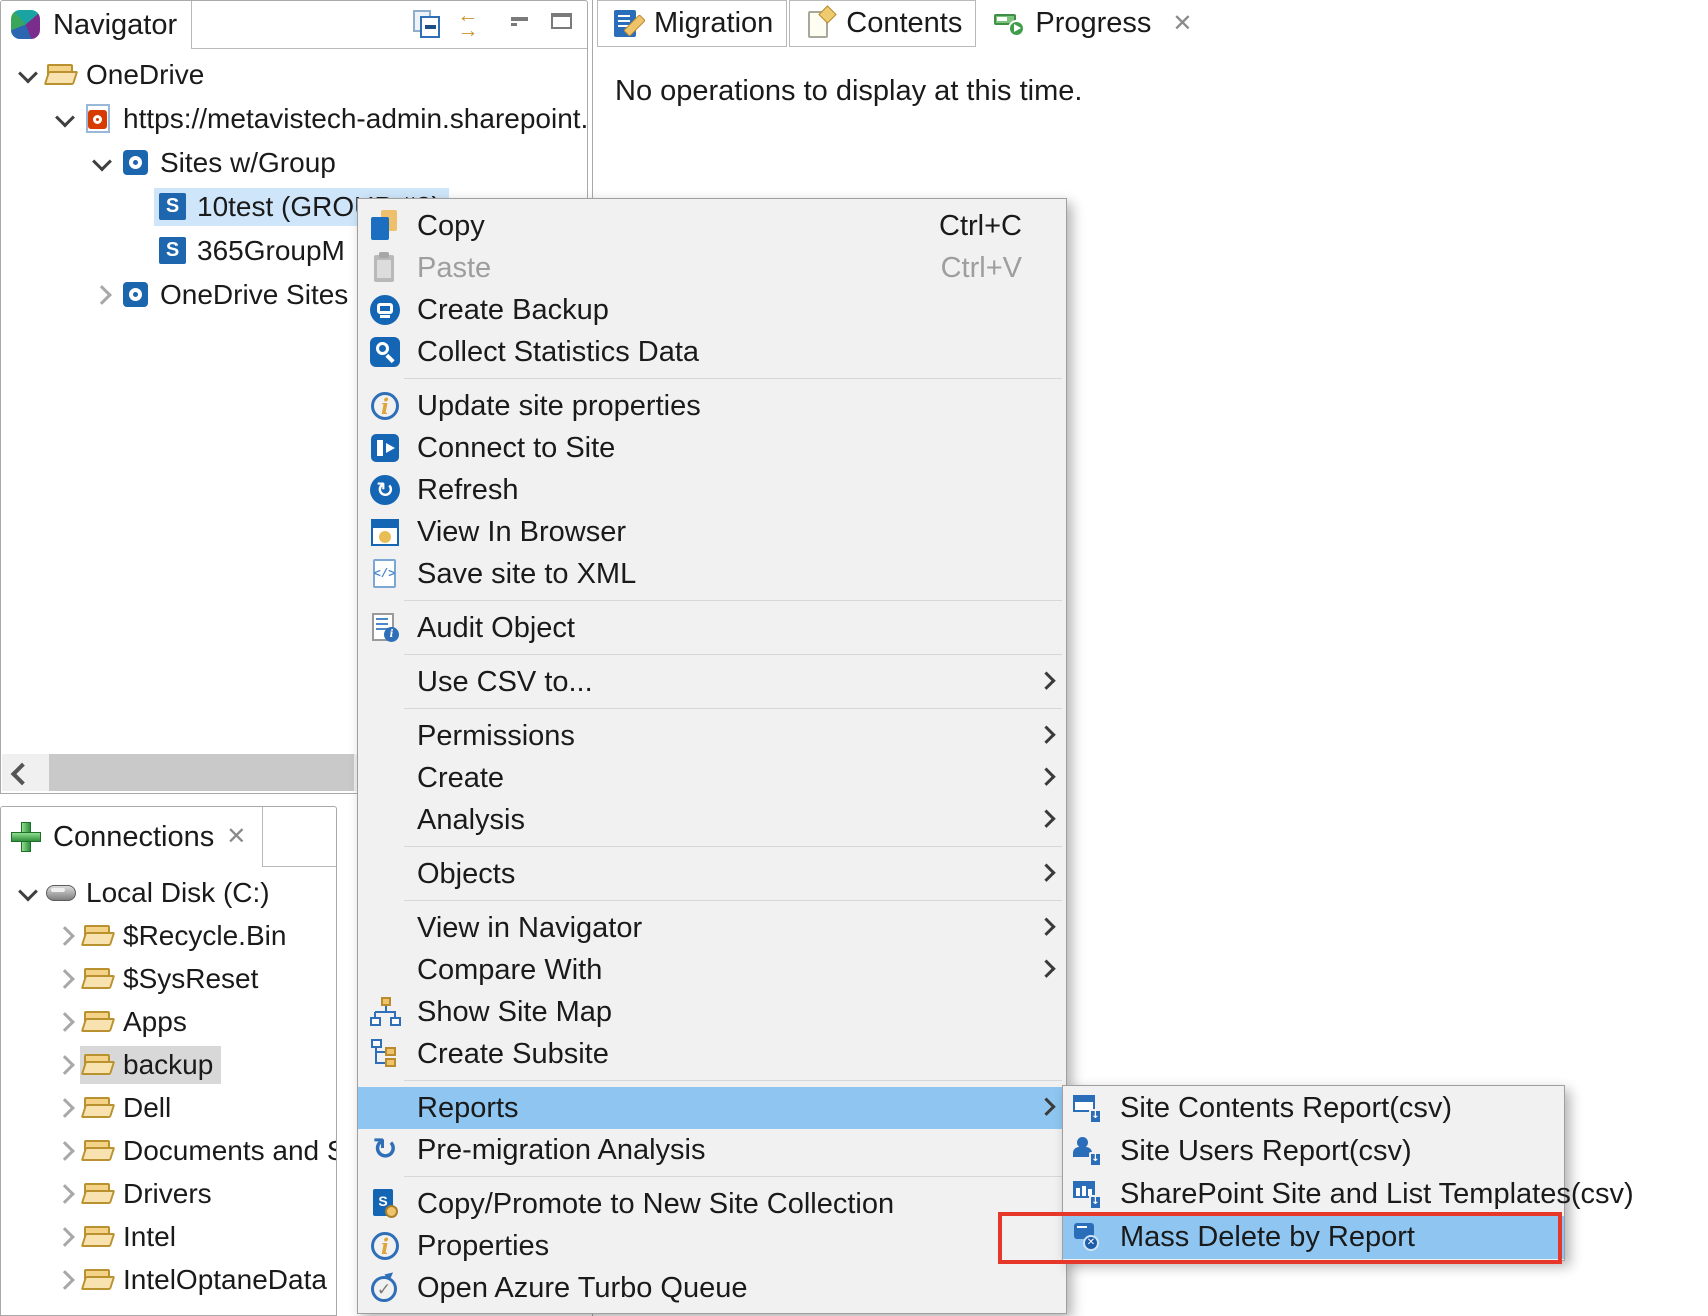 The image size is (1708, 1316). What do you see at coordinates (129, 1108) in the screenshot?
I see `row-core: Dell` at bounding box center [129, 1108].